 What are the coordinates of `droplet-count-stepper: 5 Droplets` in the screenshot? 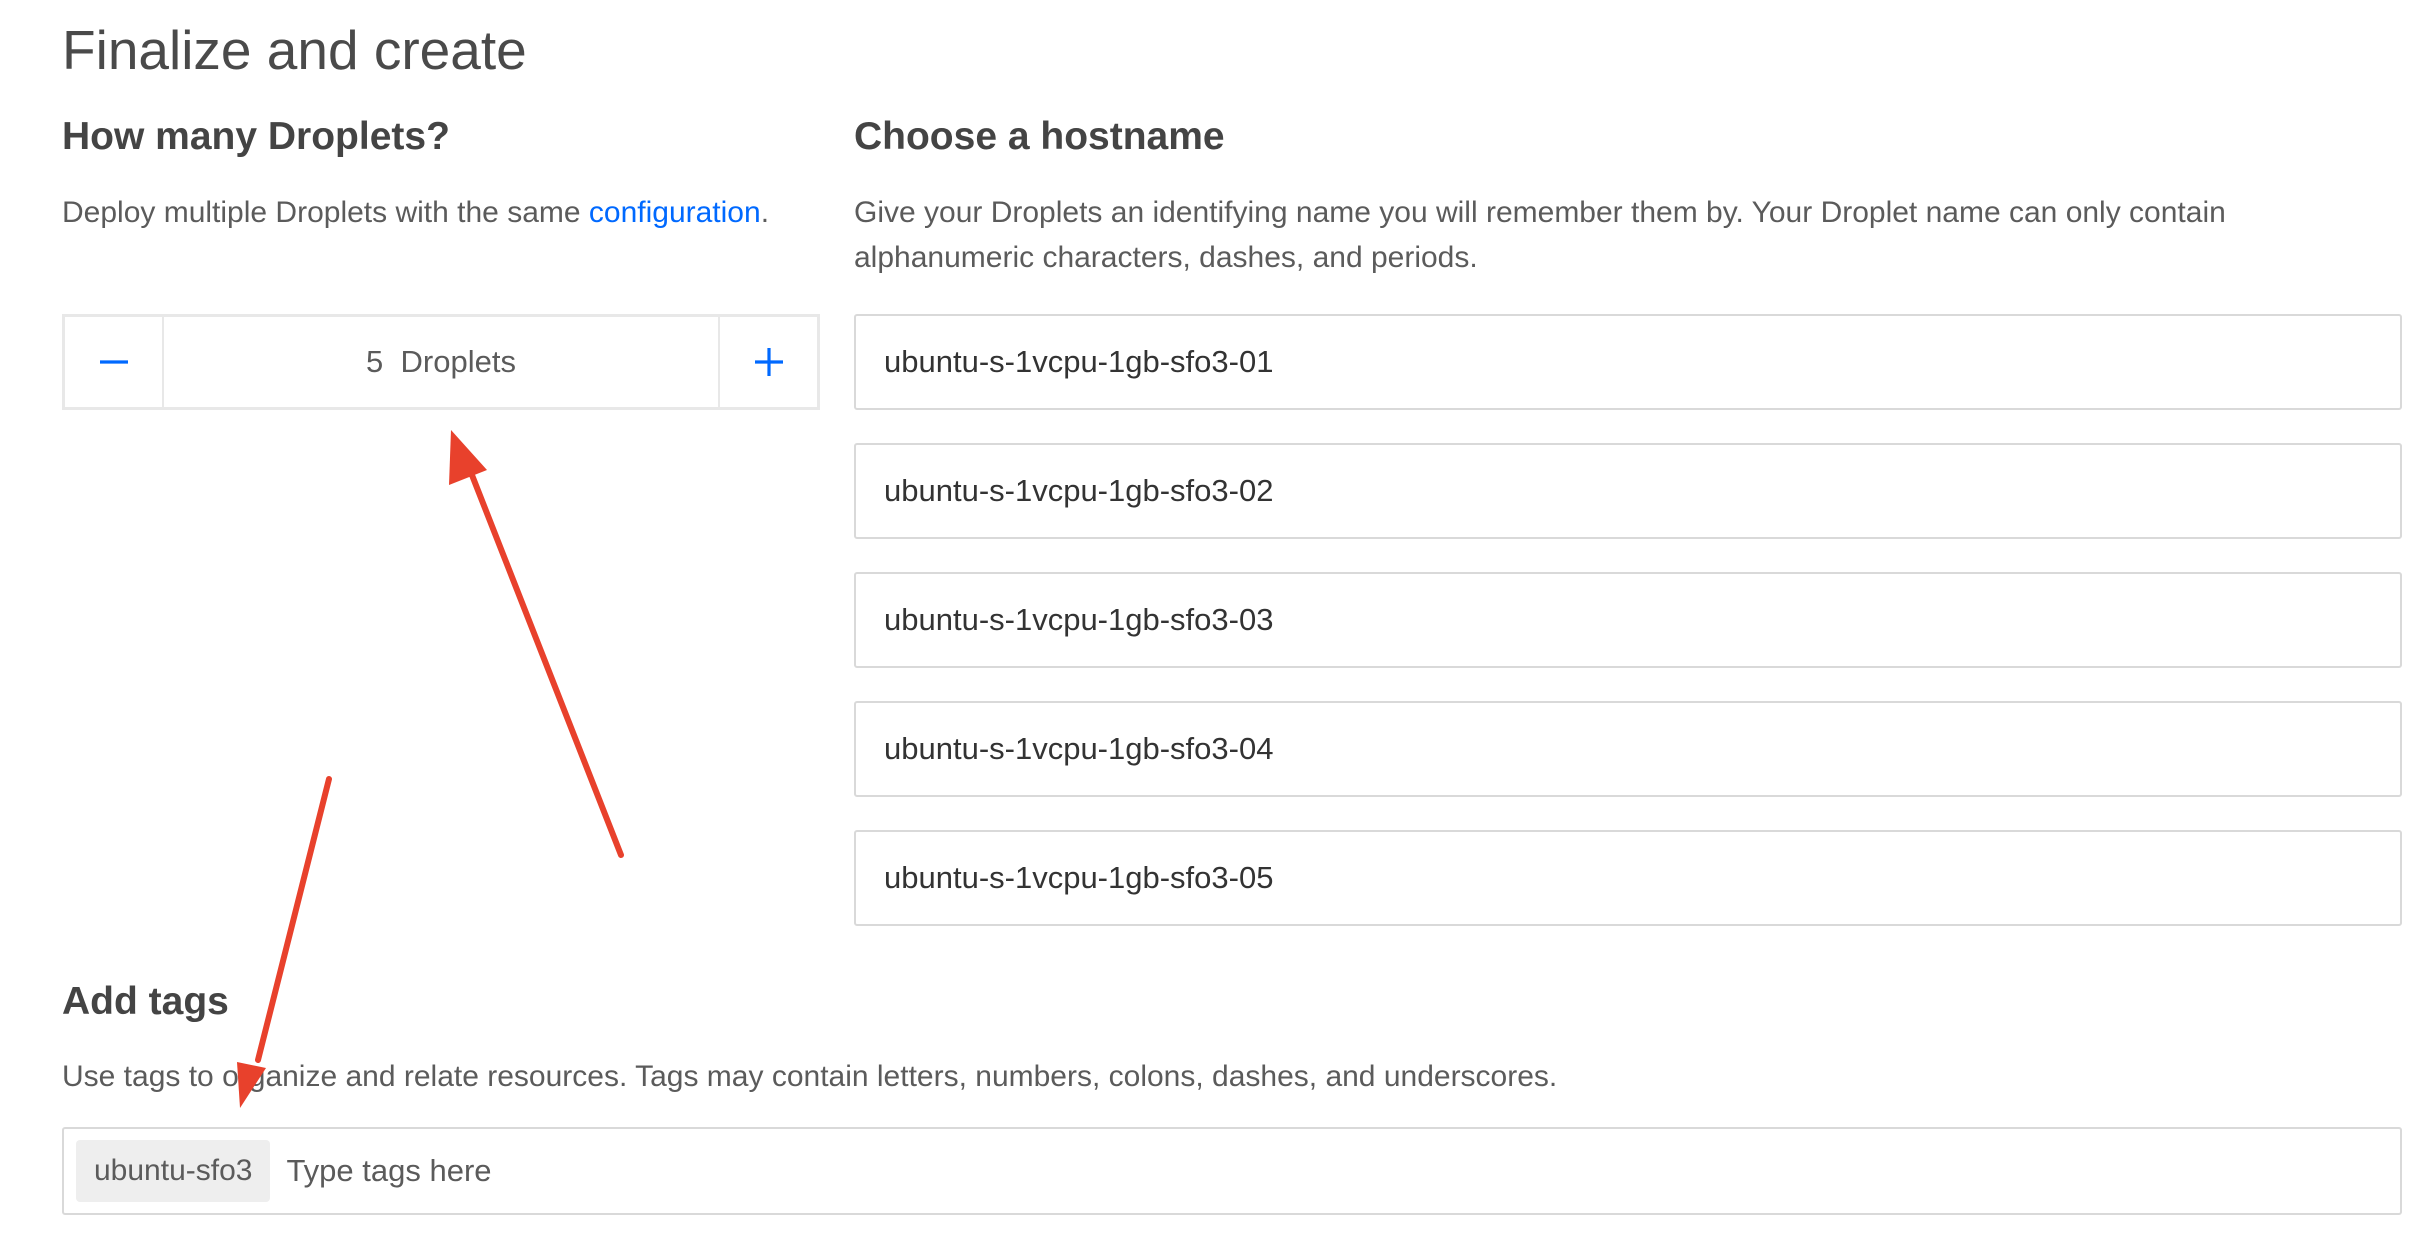 It's located at (441, 362).